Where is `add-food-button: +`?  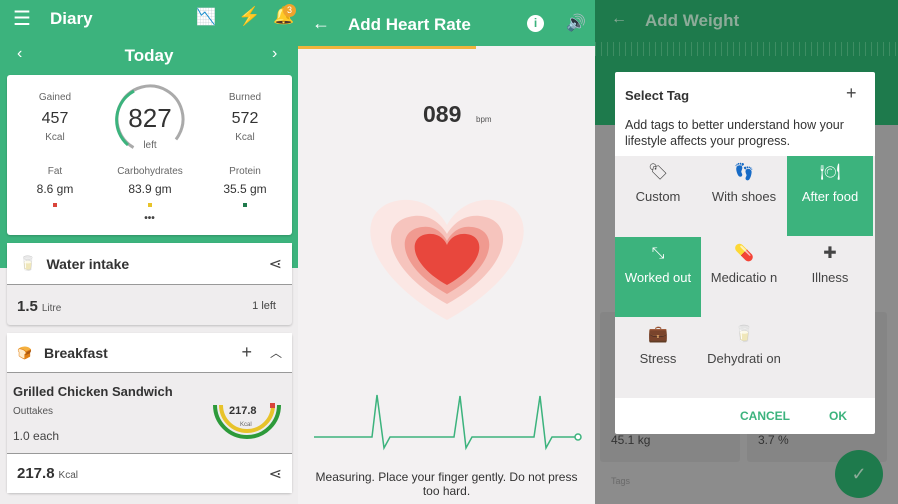 add-food-button: + is located at coordinates (246, 352).